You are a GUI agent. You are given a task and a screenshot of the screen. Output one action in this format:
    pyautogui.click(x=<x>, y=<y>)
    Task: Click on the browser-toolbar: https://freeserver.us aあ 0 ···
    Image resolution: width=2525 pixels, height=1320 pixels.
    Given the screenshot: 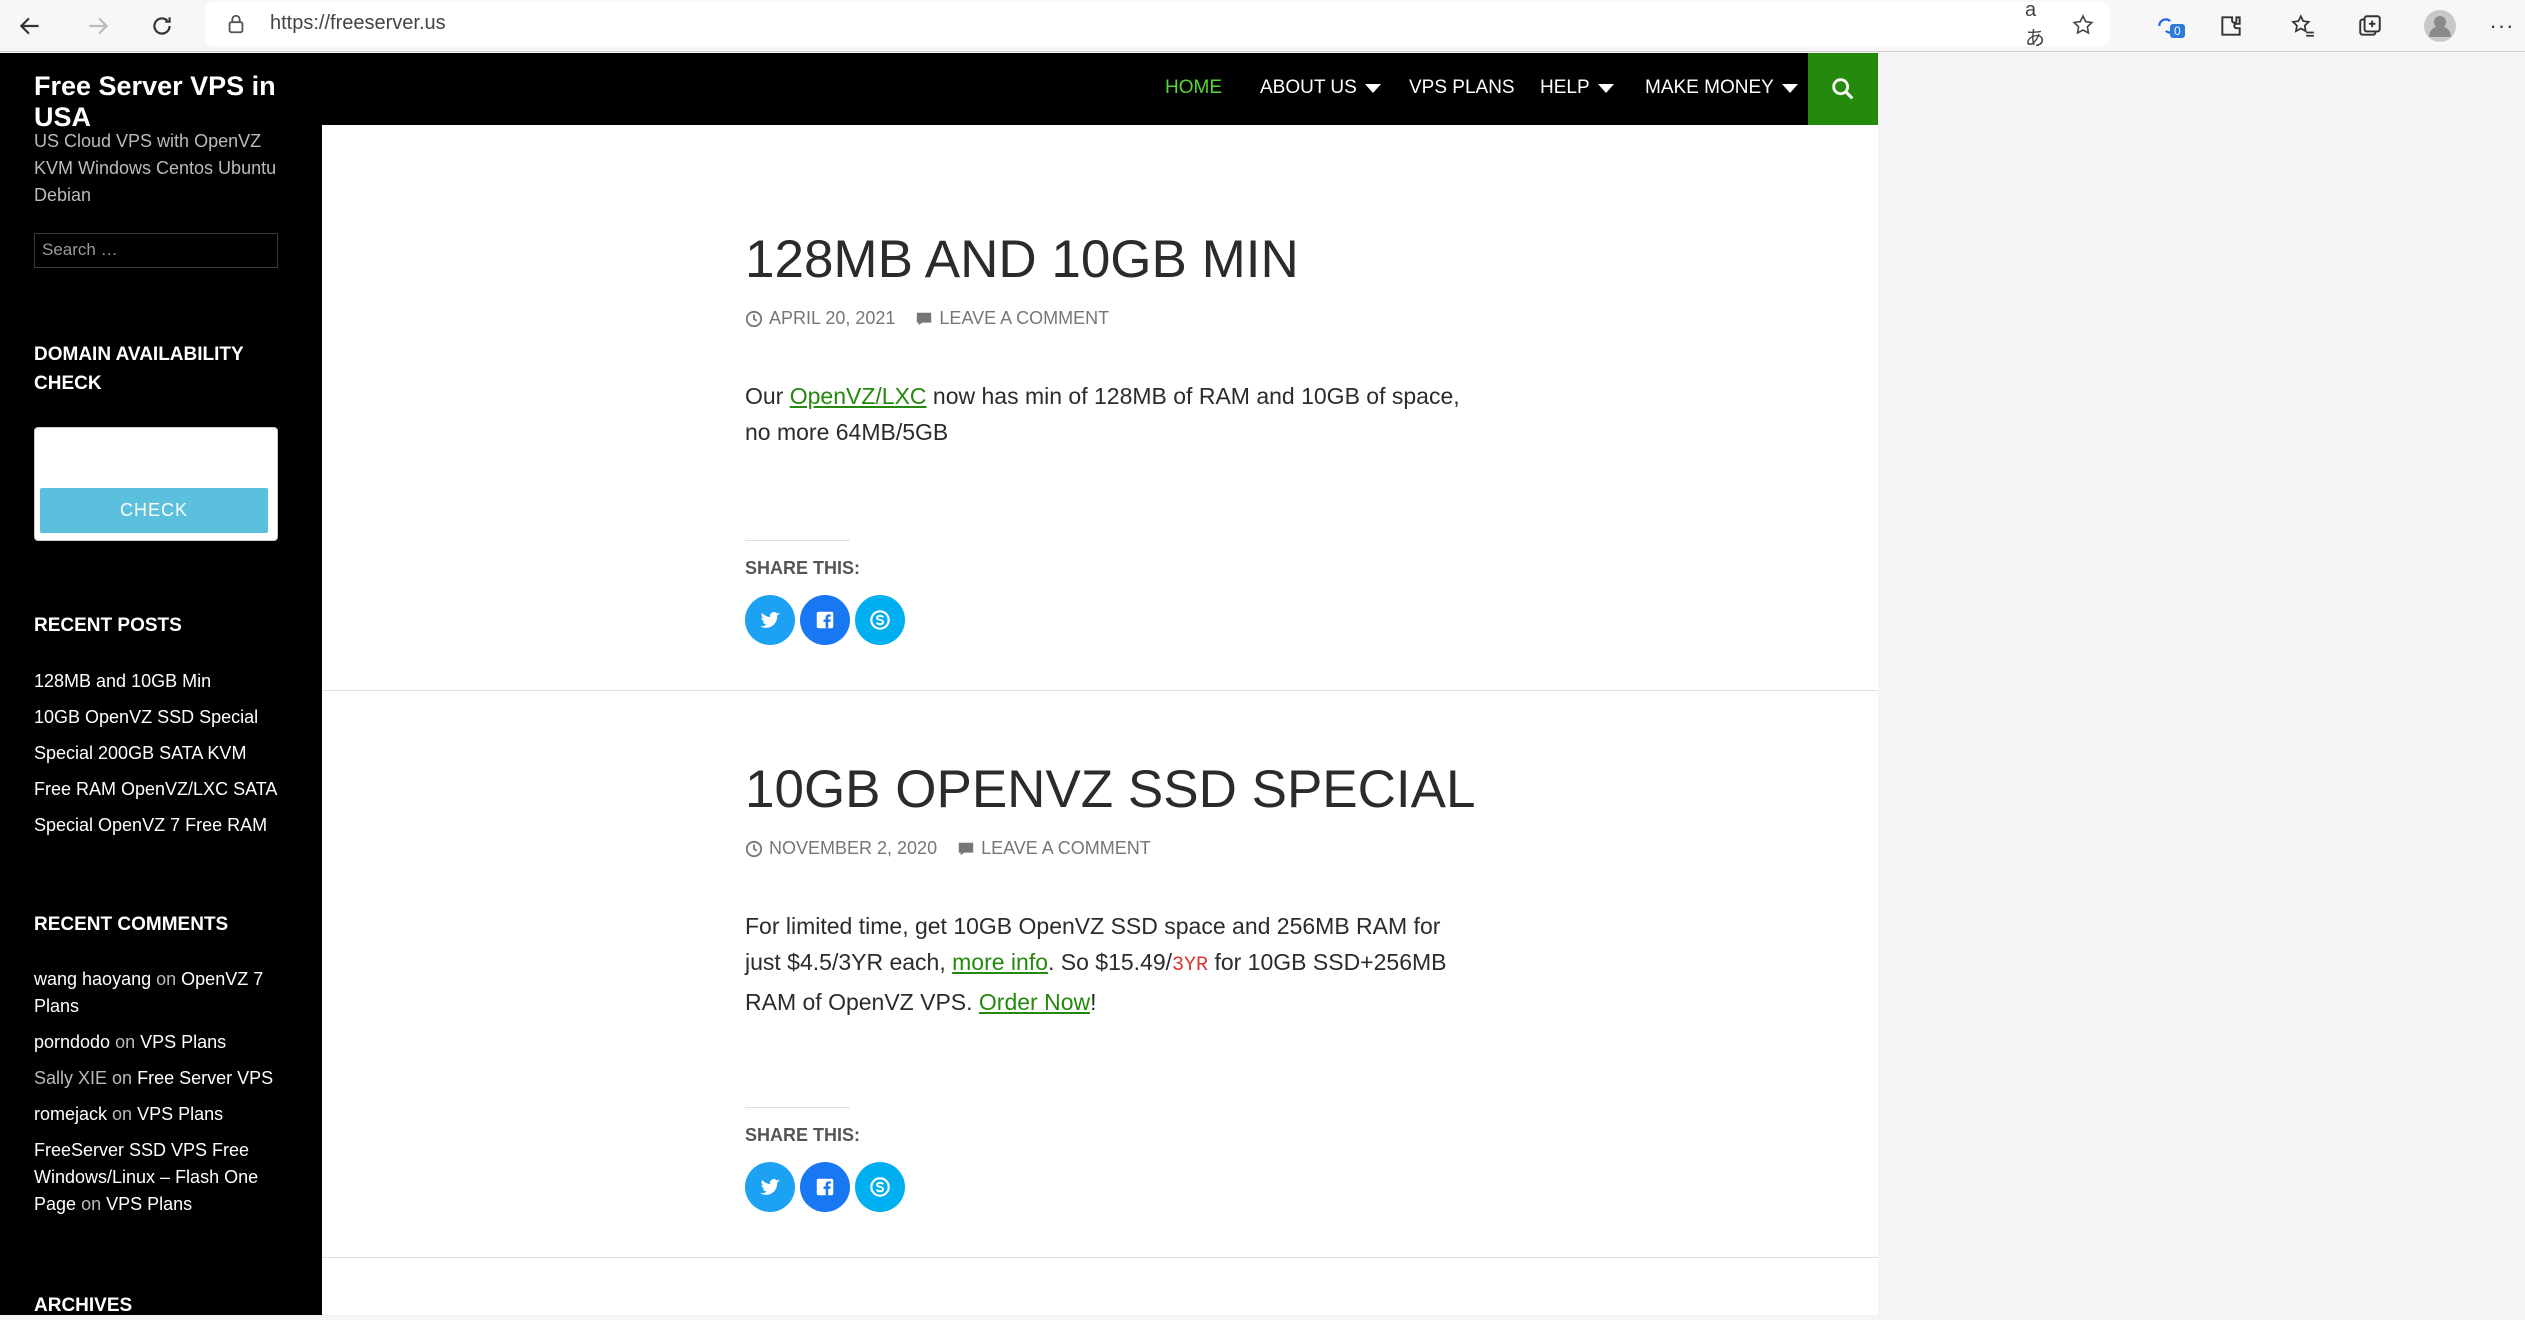 What is the action you would take?
    pyautogui.click(x=1262, y=26)
    